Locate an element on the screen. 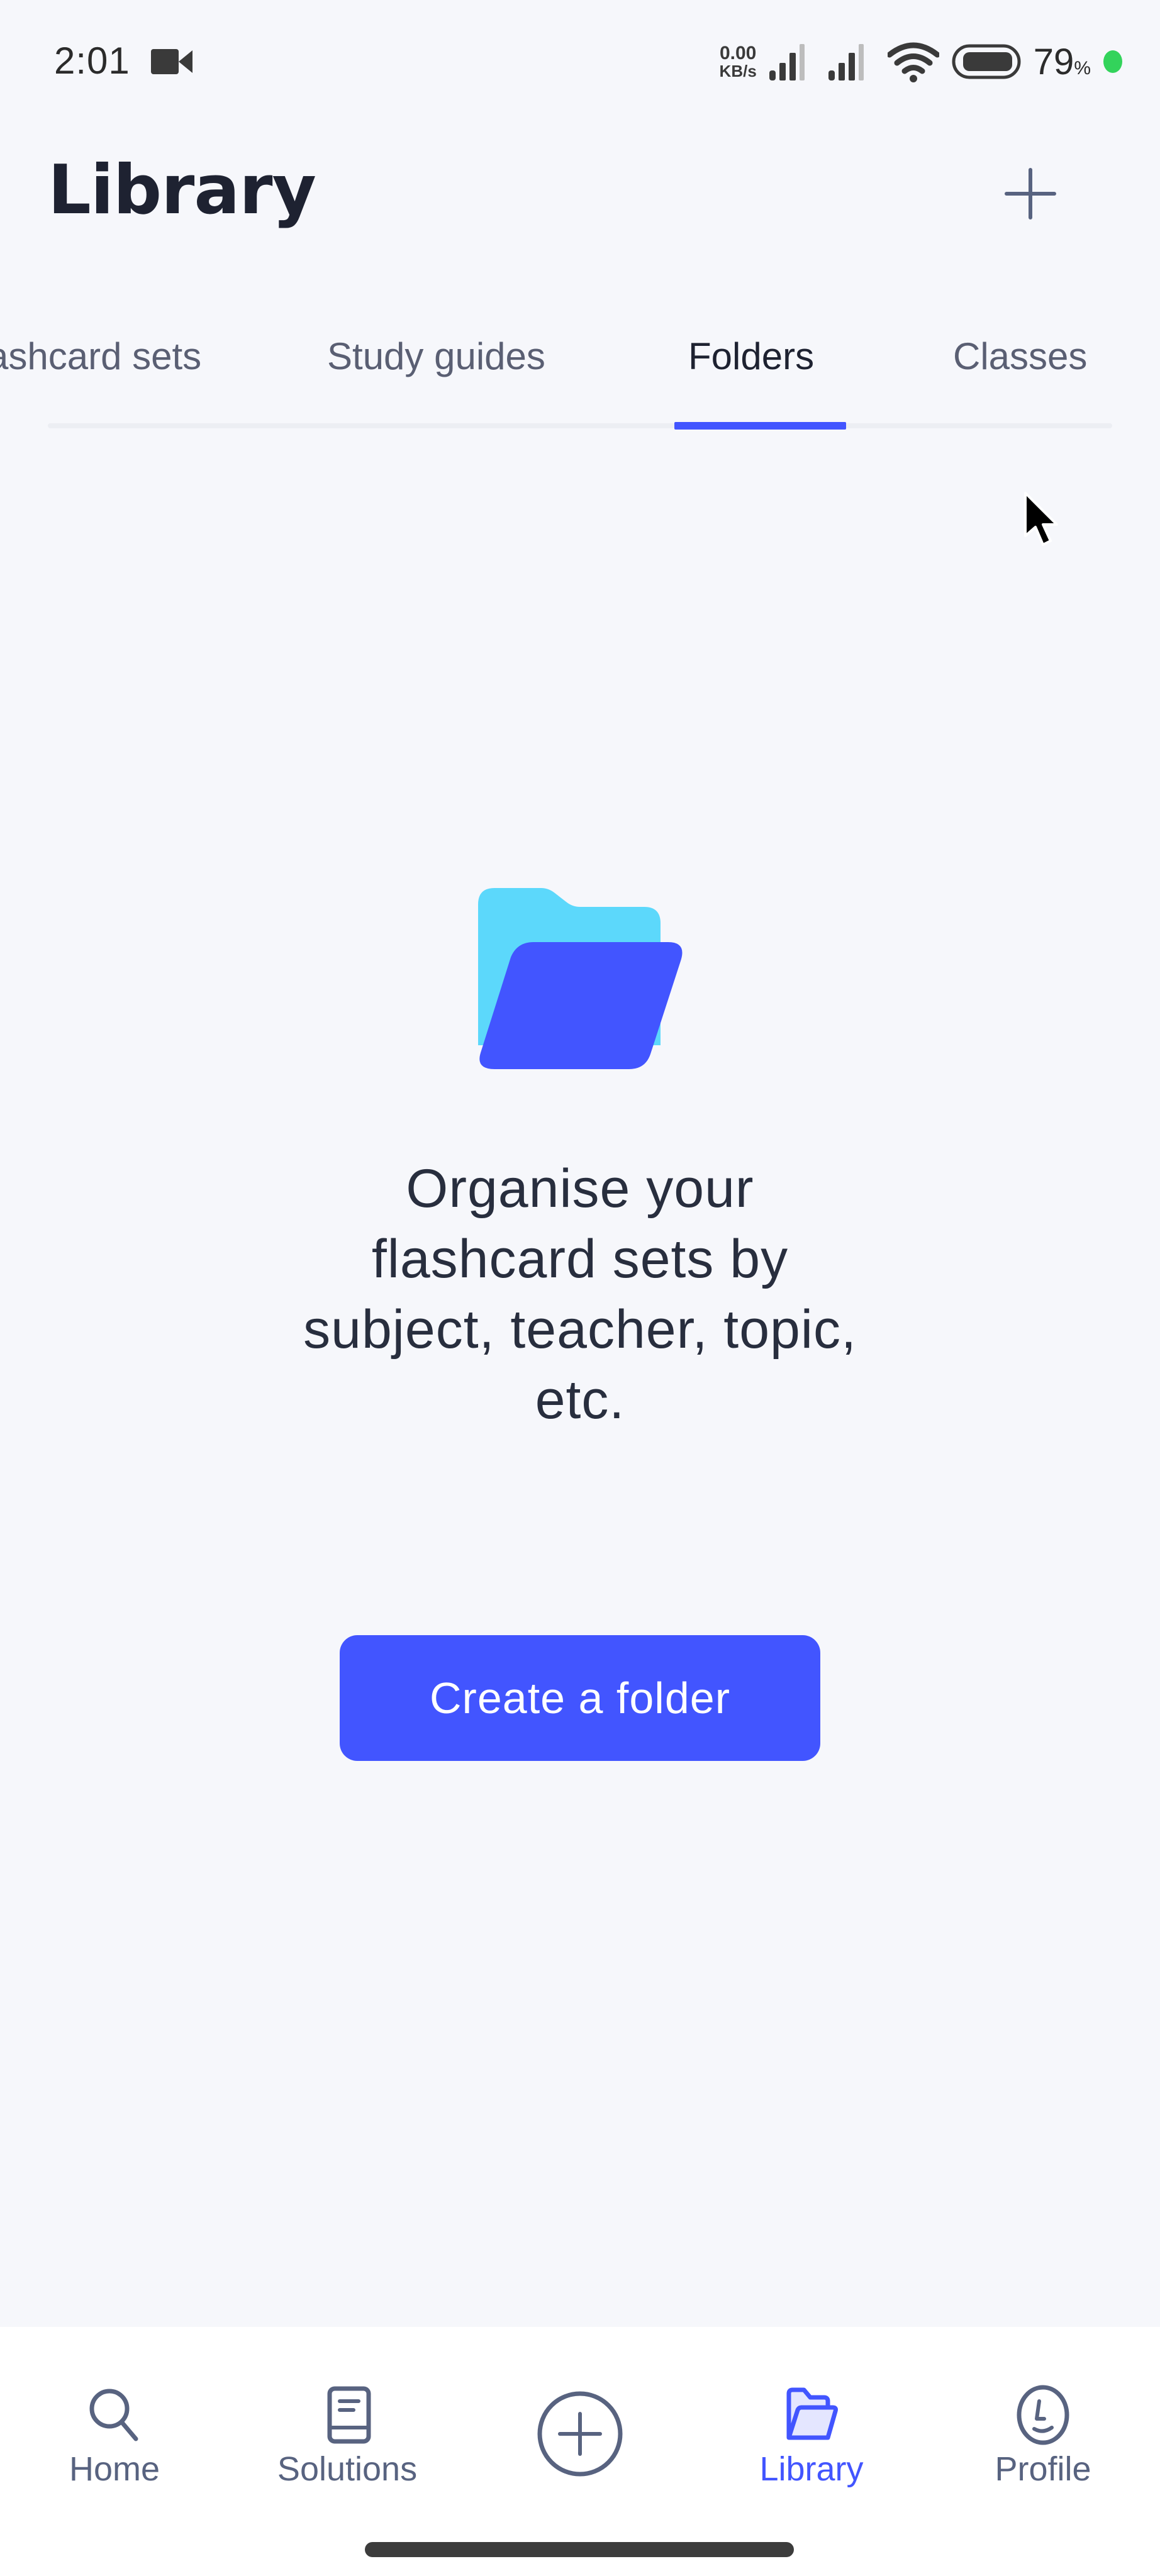 The width and height of the screenshot is (1160, 2576). nav-create is located at coordinates (580, 2421).